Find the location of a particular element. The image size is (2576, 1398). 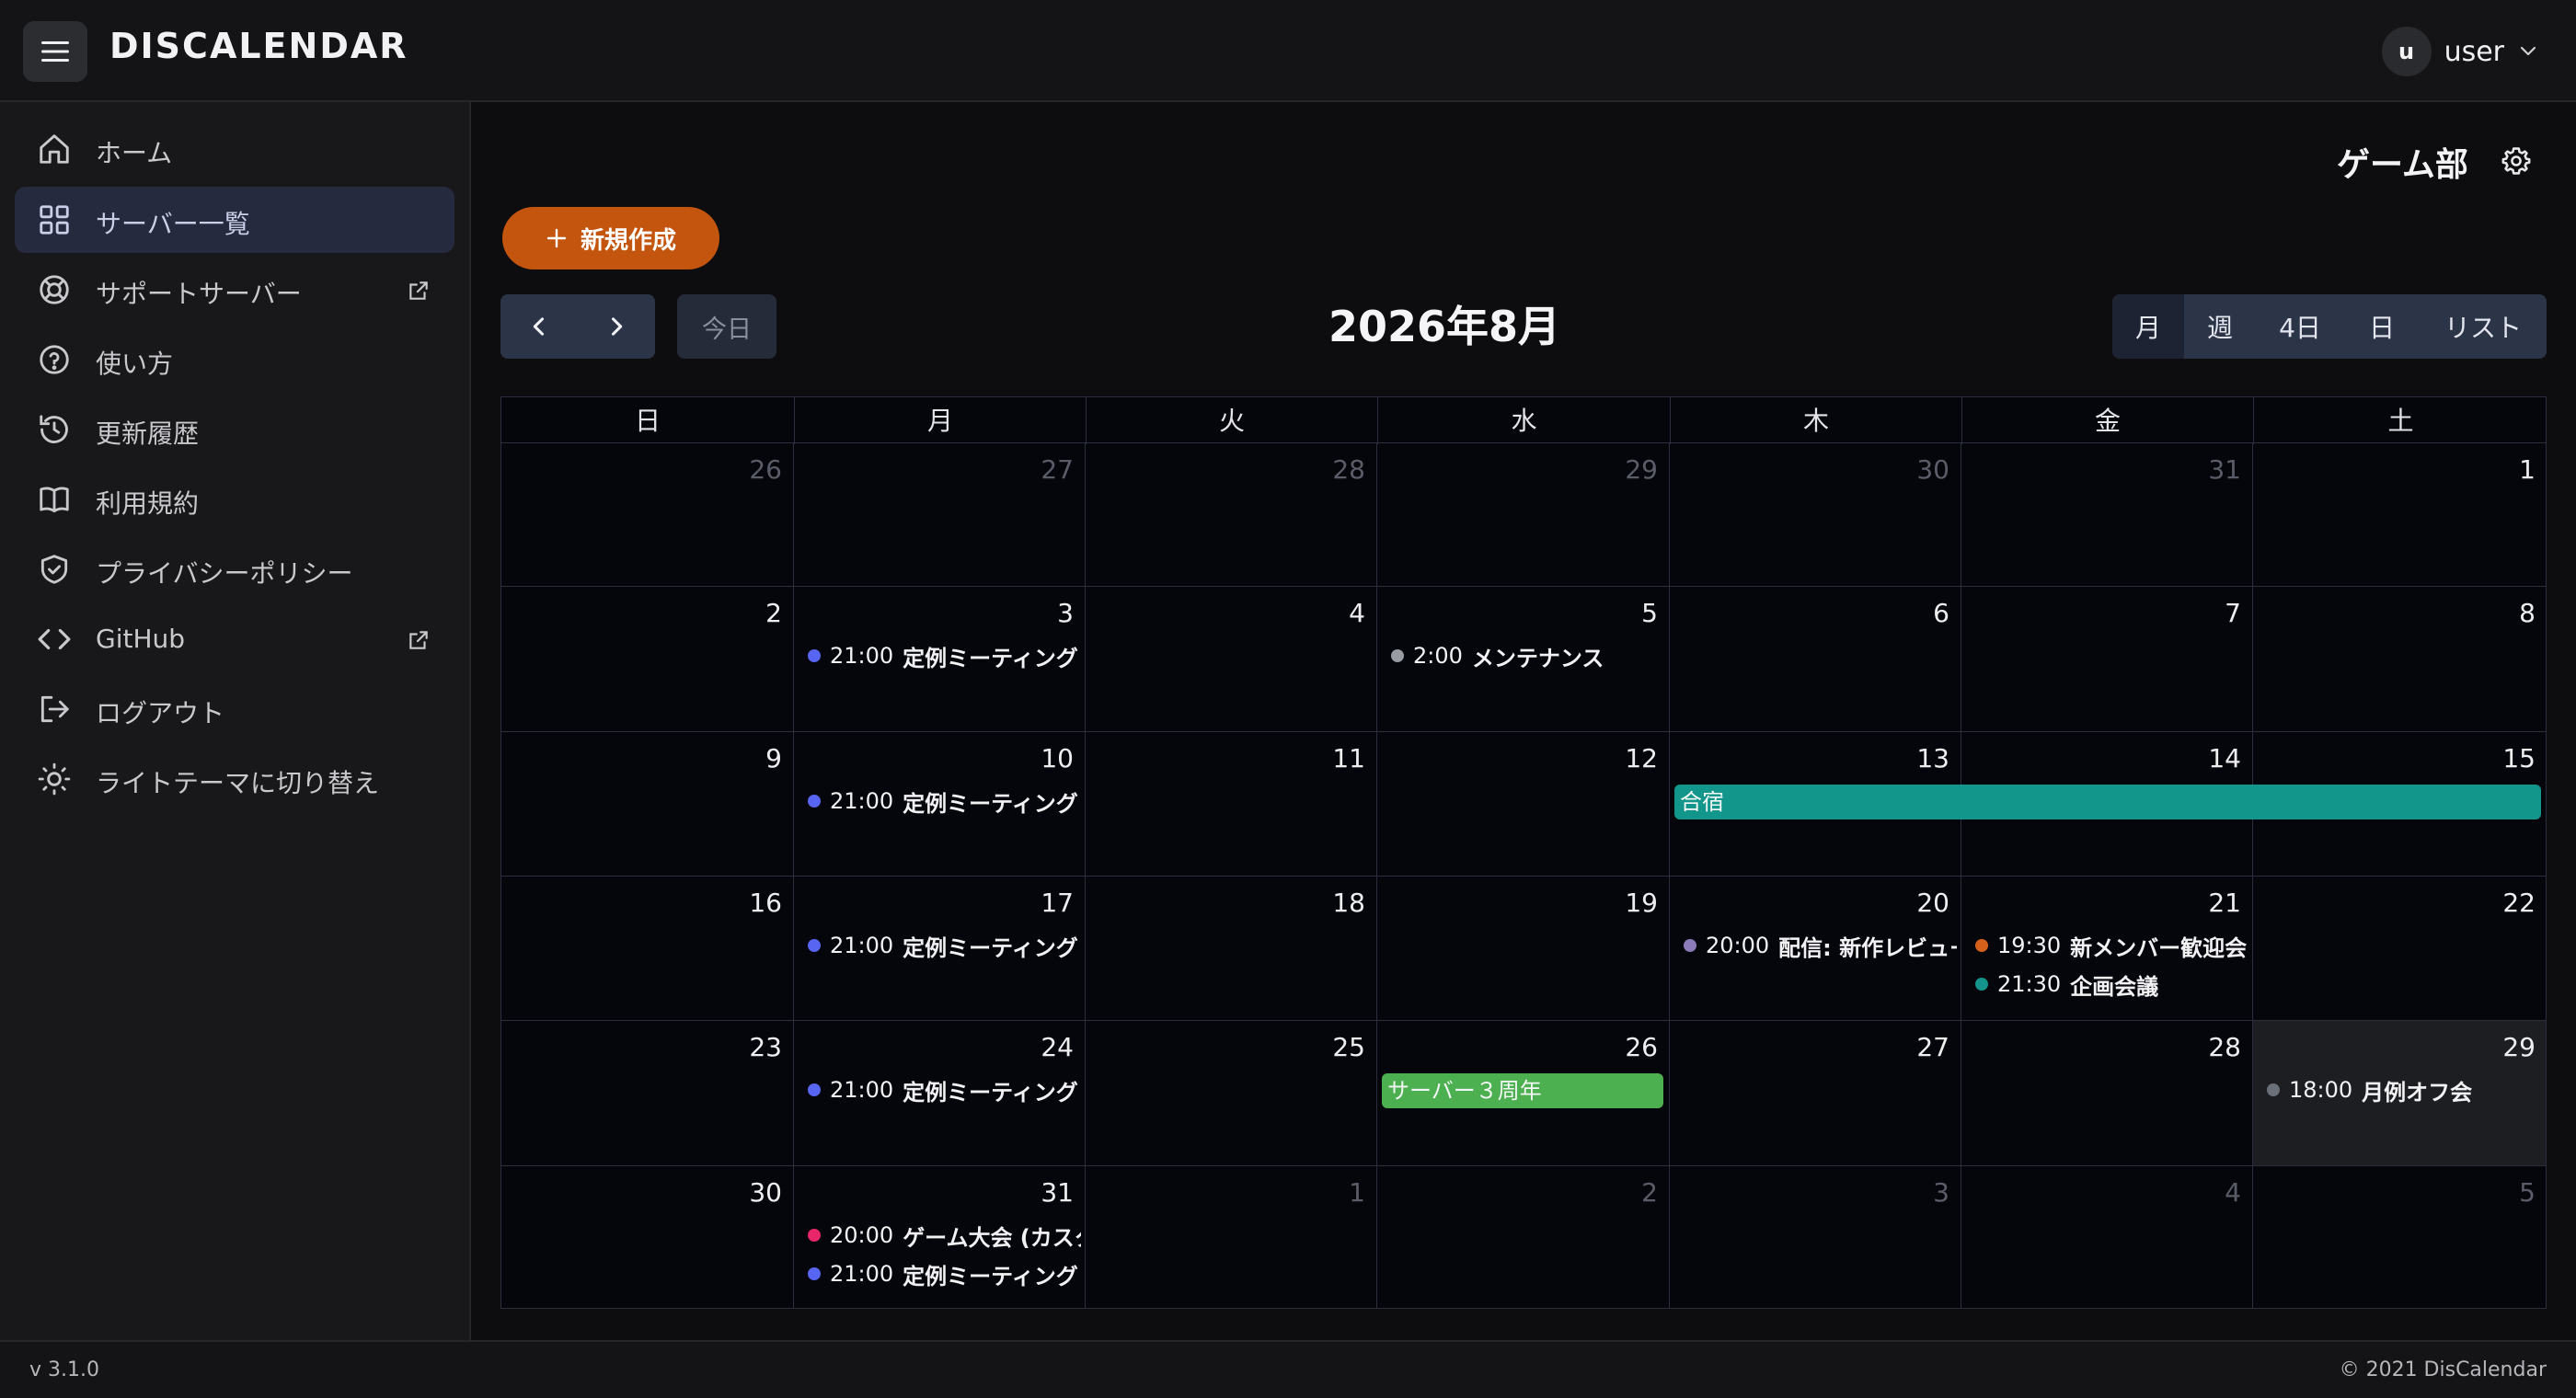

prev-month-button is located at coordinates (539, 326).